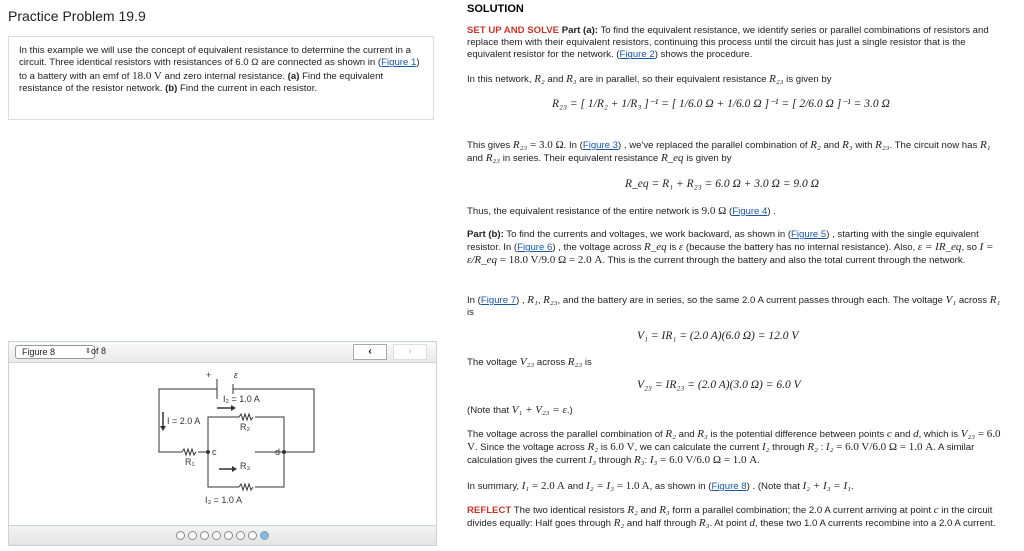 The height and width of the screenshot is (551, 1024). What do you see at coordinates (539, 410) in the screenshot?
I see `math-text: V₁ + V₂₃ = ε` at bounding box center [539, 410].